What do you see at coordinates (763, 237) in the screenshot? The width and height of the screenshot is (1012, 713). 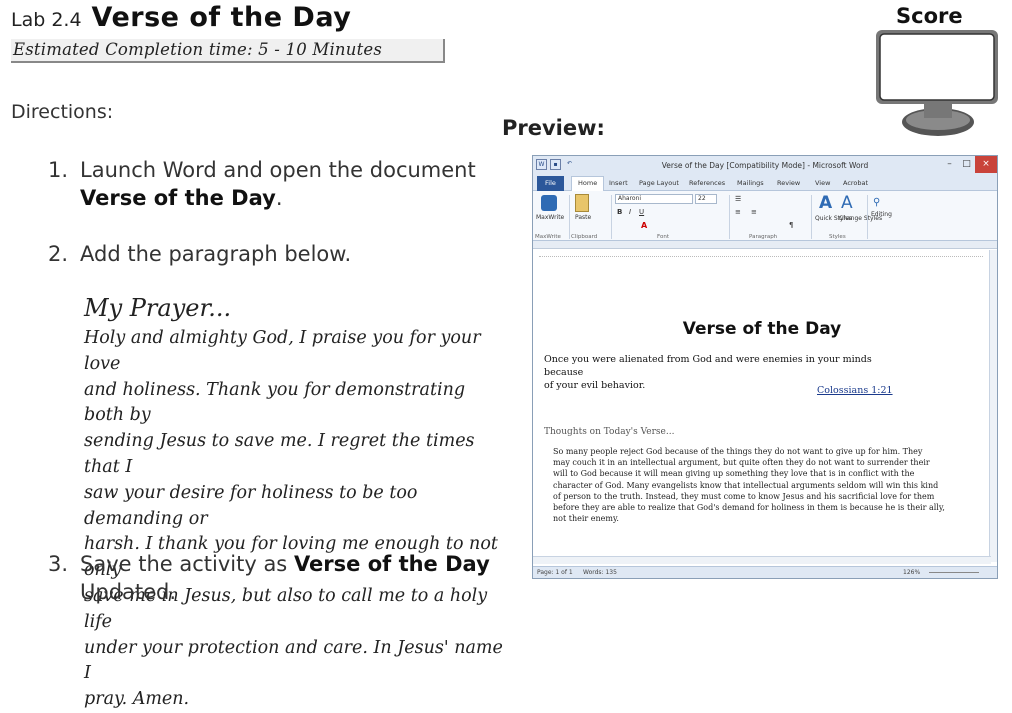 I see `group-label-paragraph: Paragraph` at bounding box center [763, 237].